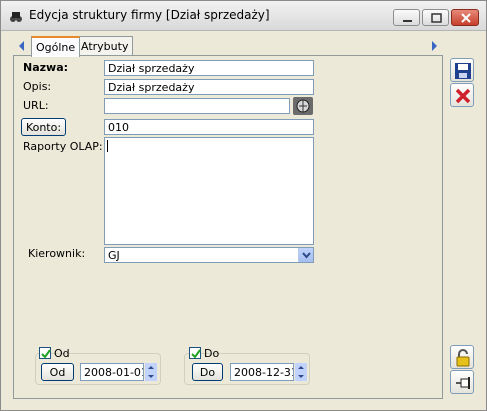  What do you see at coordinates (212, 353) in the screenshot?
I see `do-checkbox-label: Do` at bounding box center [212, 353].